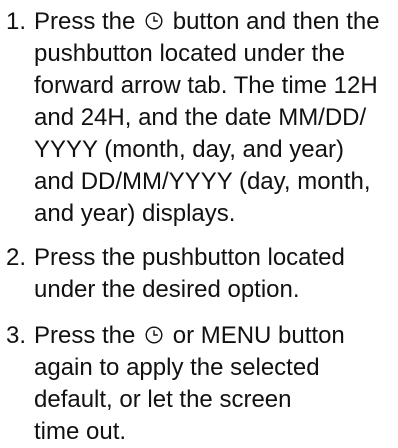  I want to click on step-line: Press the button and then the, so click(214, 22).